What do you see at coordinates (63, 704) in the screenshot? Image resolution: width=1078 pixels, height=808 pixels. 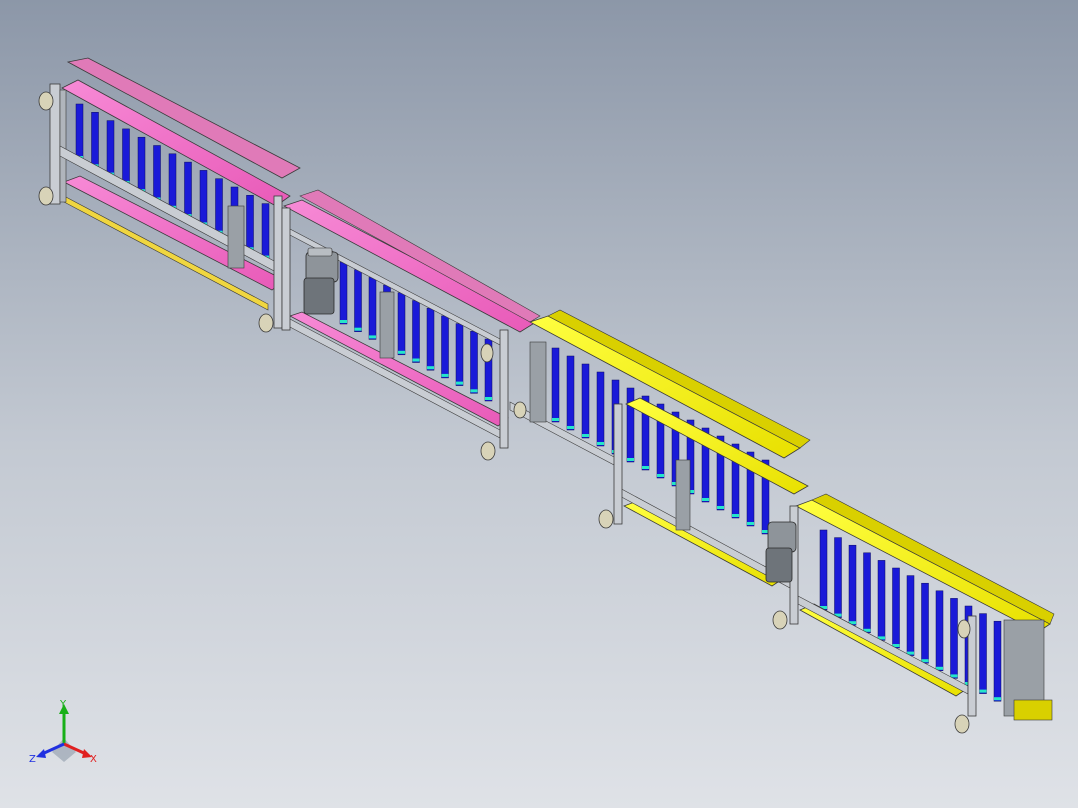 I see `y-axis-label: Y` at bounding box center [63, 704].